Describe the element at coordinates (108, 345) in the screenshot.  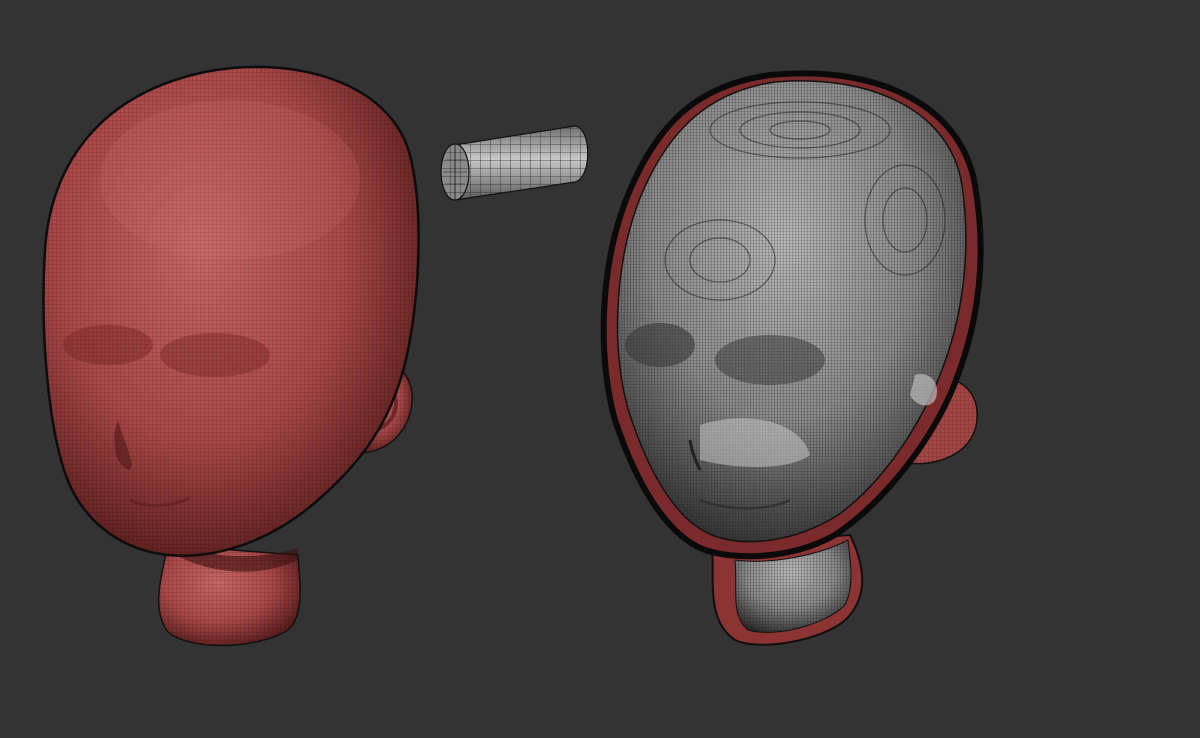
I see `eye-socket-left` at that location.